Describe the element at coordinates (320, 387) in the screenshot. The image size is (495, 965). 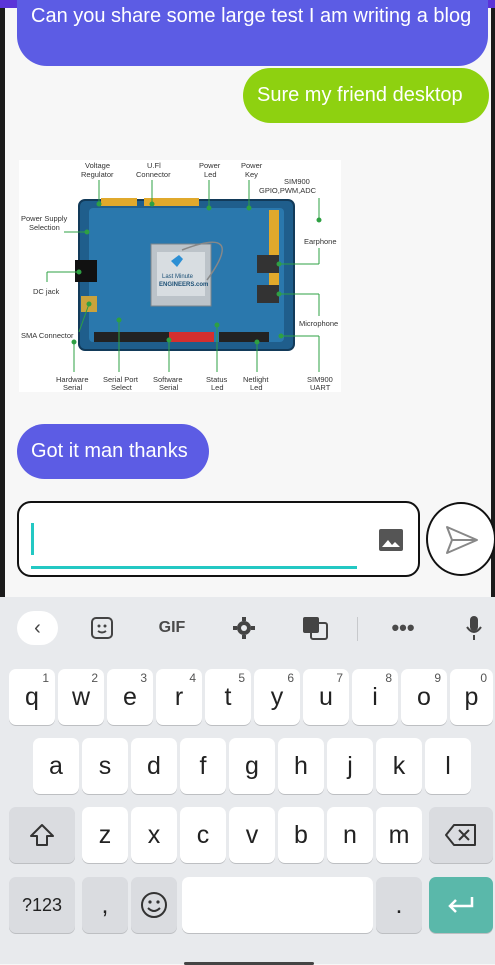
I see `svg-text: UART` at that location.